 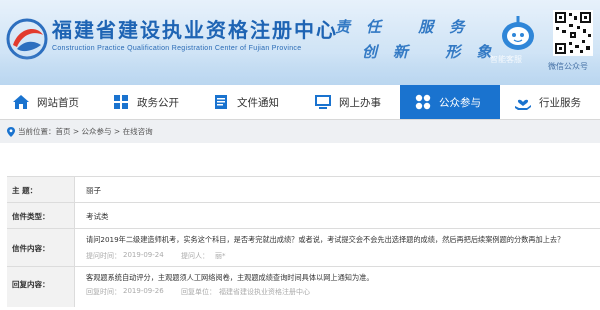 I want to click on row-label-cell: 信件内容：, so click(x=41, y=247).